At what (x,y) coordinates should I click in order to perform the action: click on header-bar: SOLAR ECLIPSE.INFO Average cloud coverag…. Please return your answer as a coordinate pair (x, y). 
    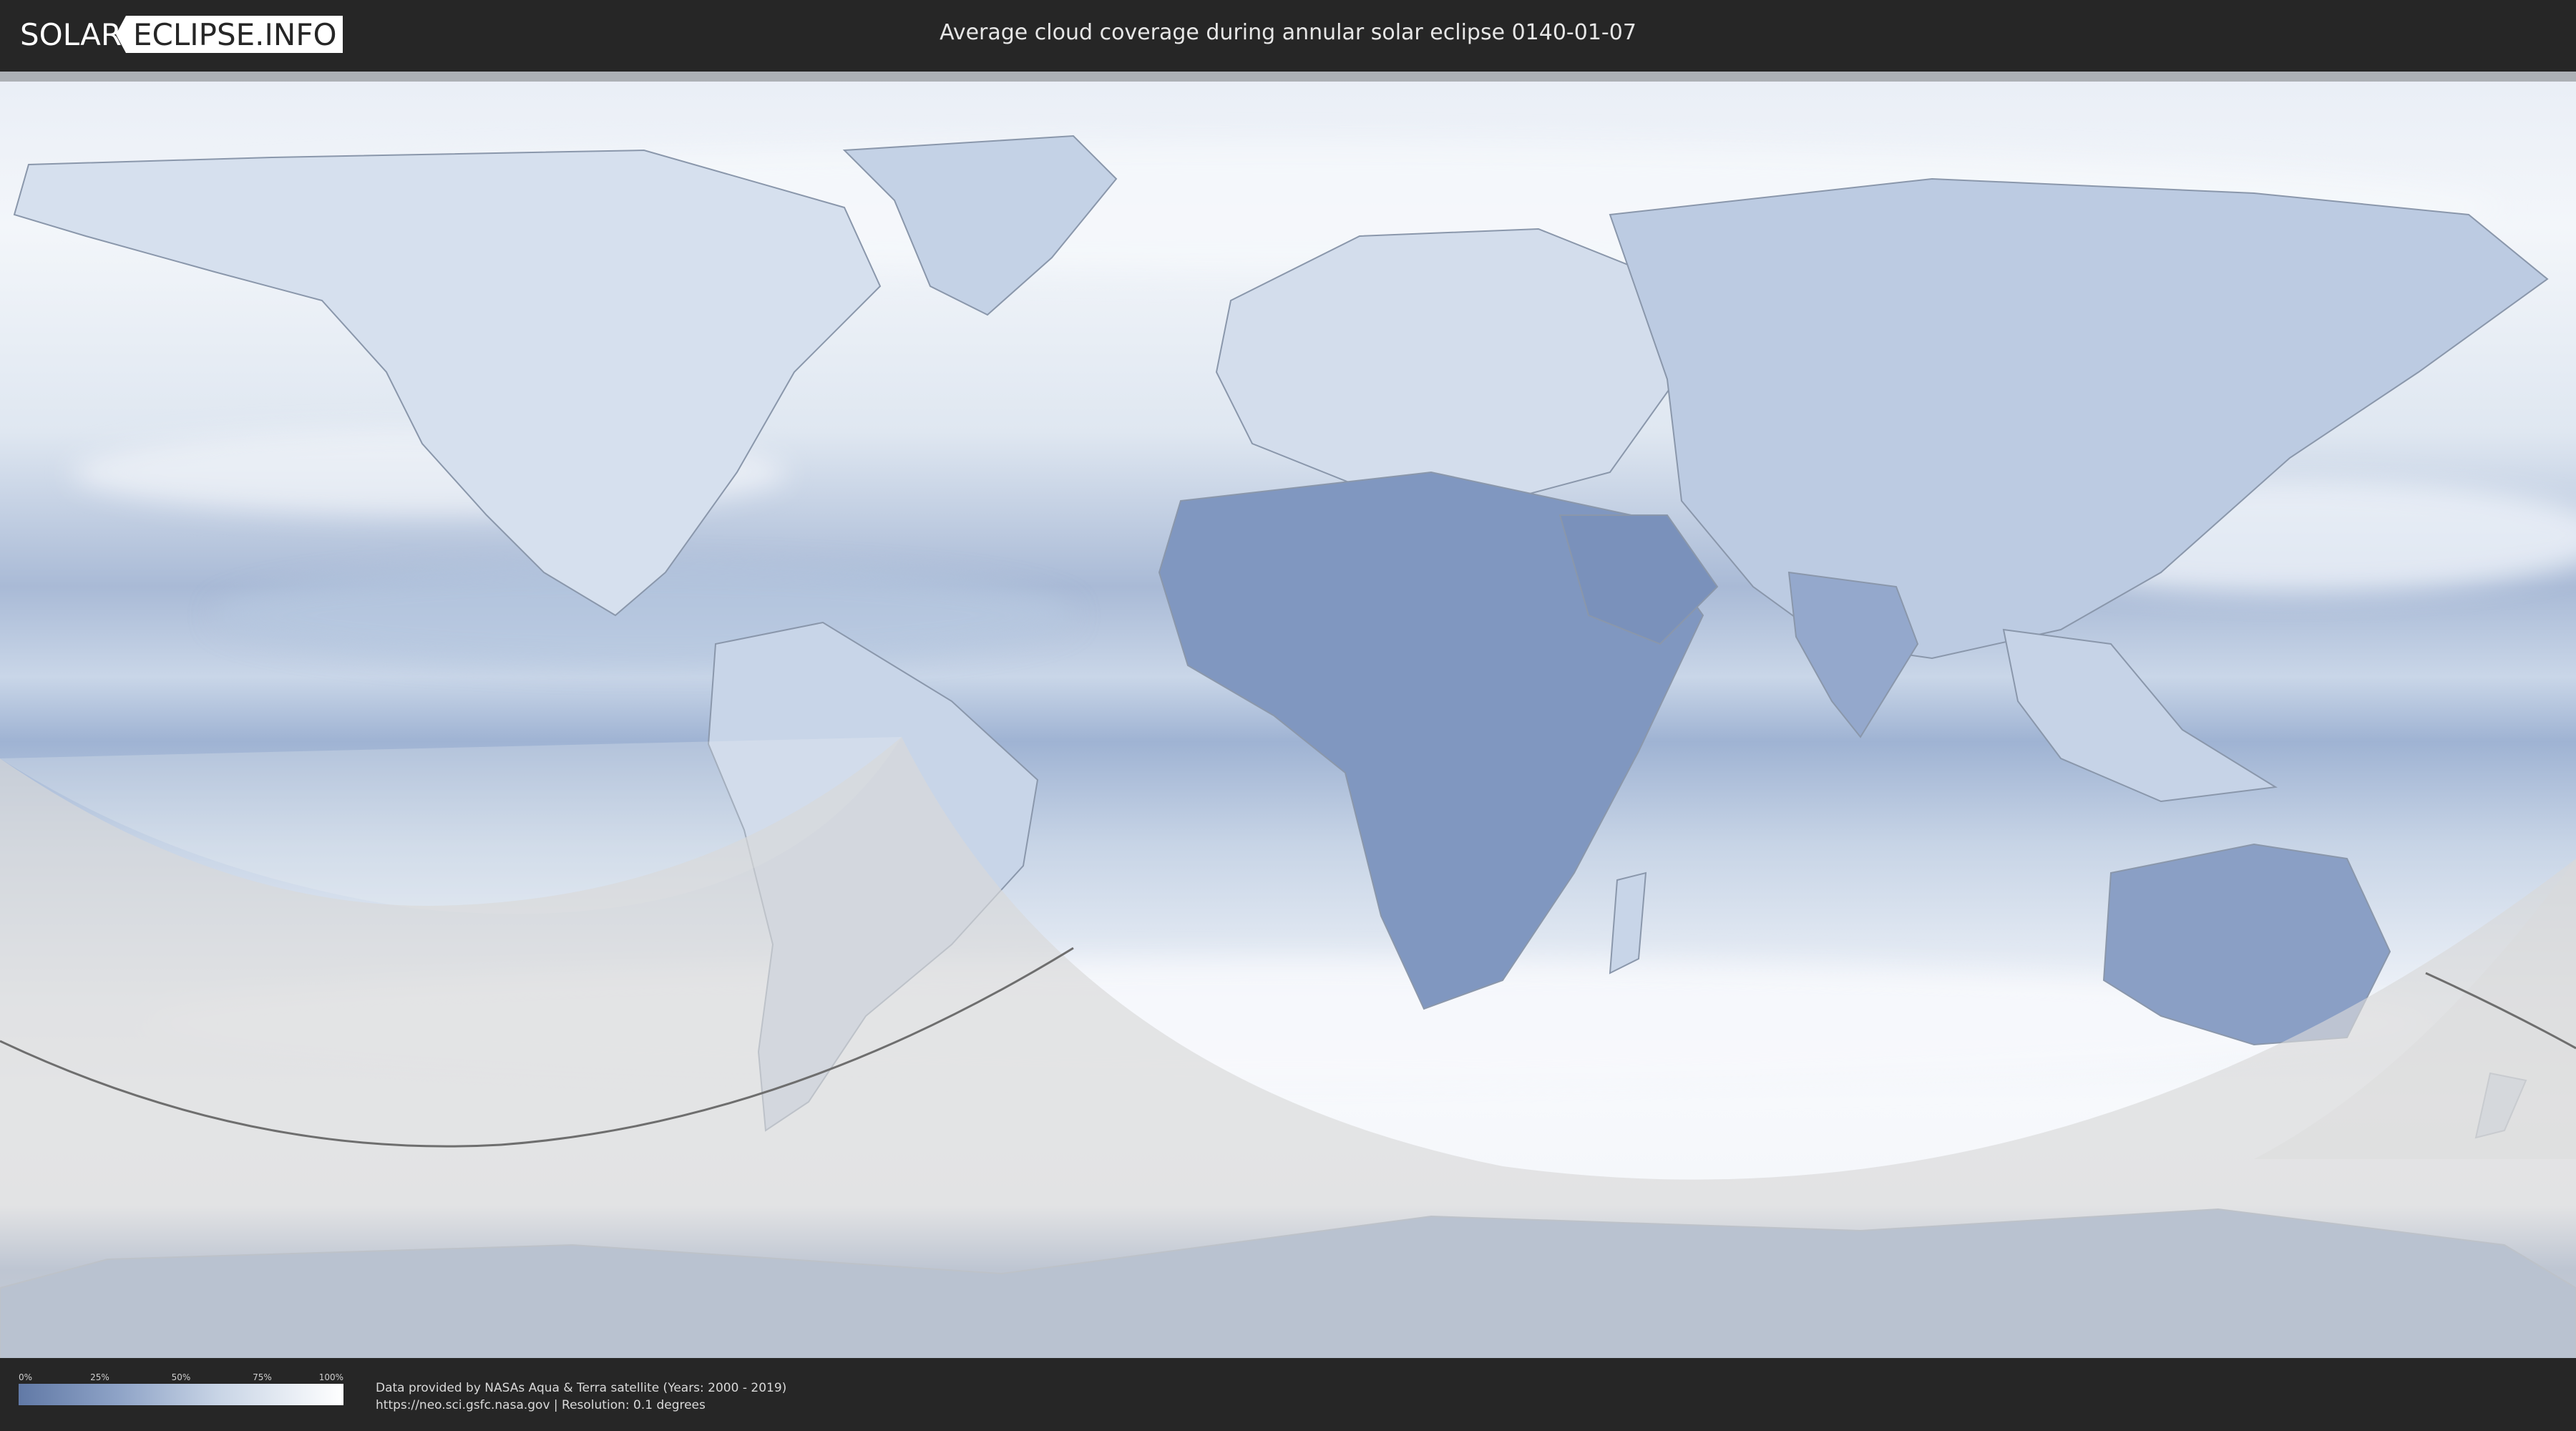
    Looking at the image, I should click on (1288, 36).